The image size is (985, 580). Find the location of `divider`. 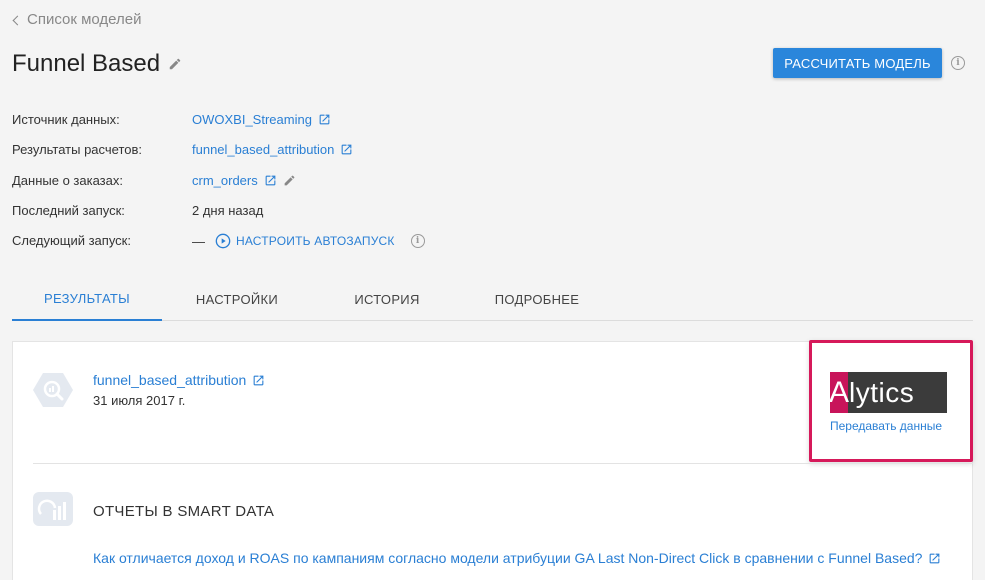

divider is located at coordinates (503, 463).